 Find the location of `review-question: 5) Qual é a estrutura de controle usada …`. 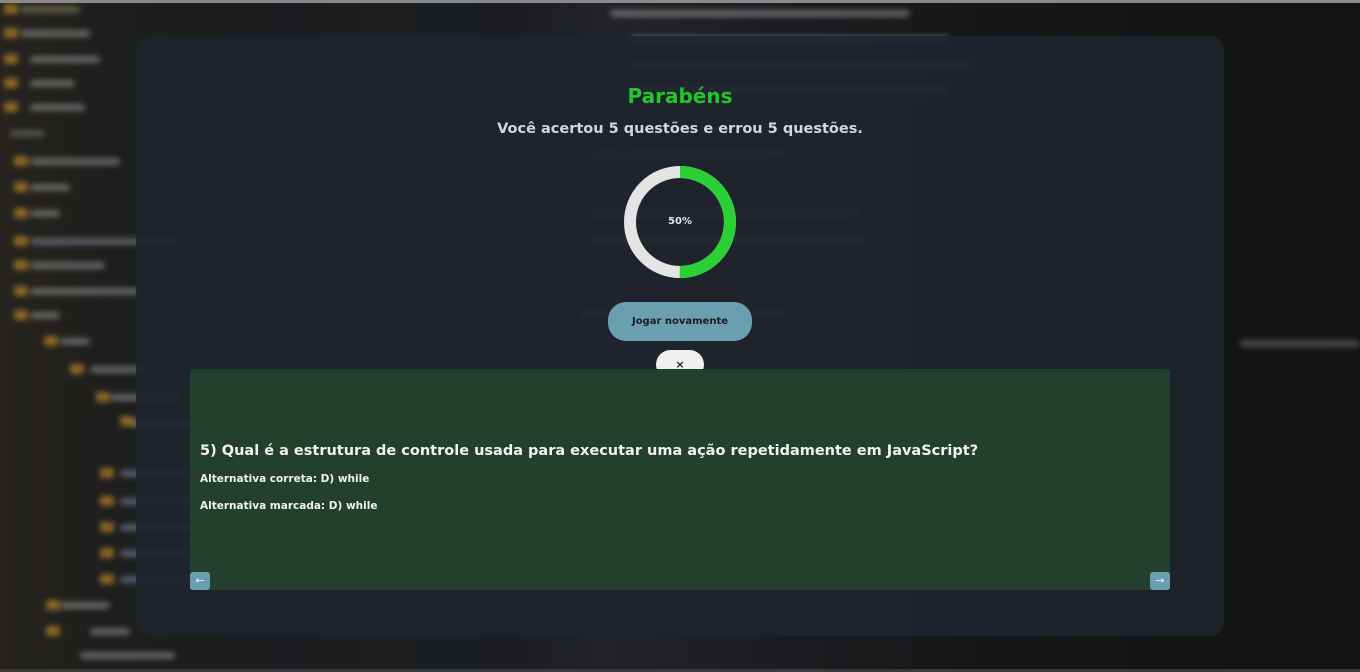

review-question: 5) Qual é a estrutura de controle usada … is located at coordinates (589, 451).